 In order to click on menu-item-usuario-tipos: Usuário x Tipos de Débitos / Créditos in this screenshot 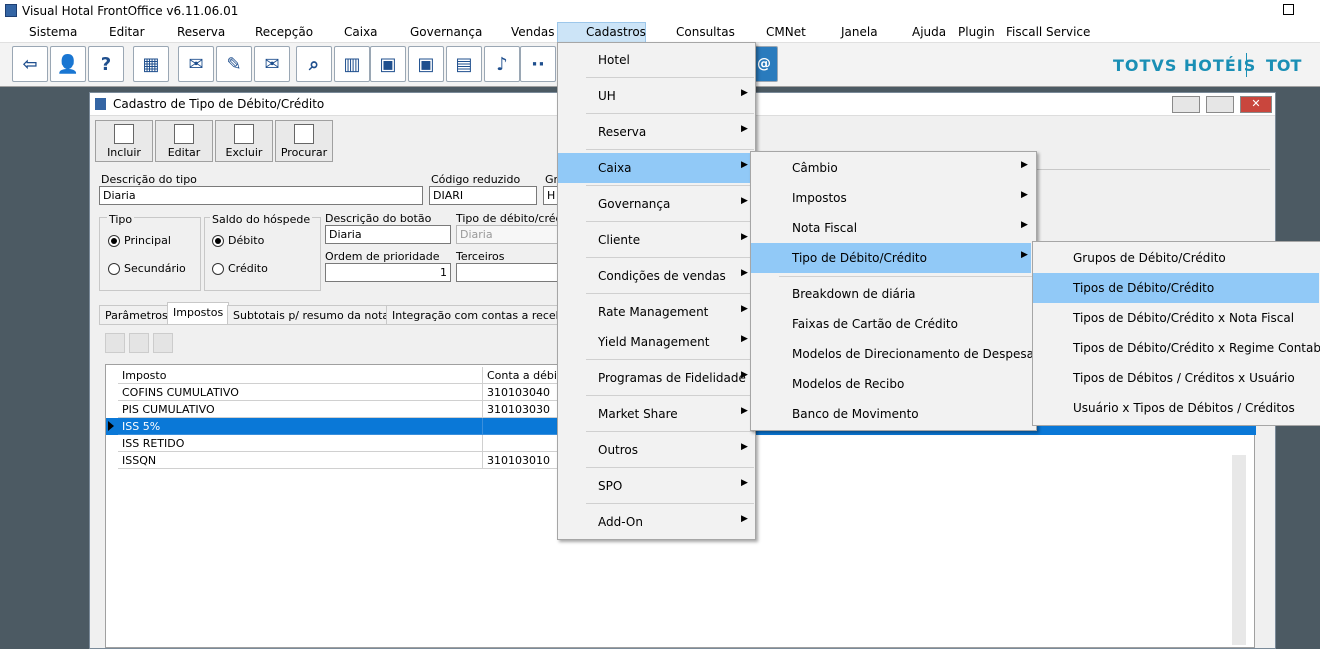, I will do `click(1176, 408)`.